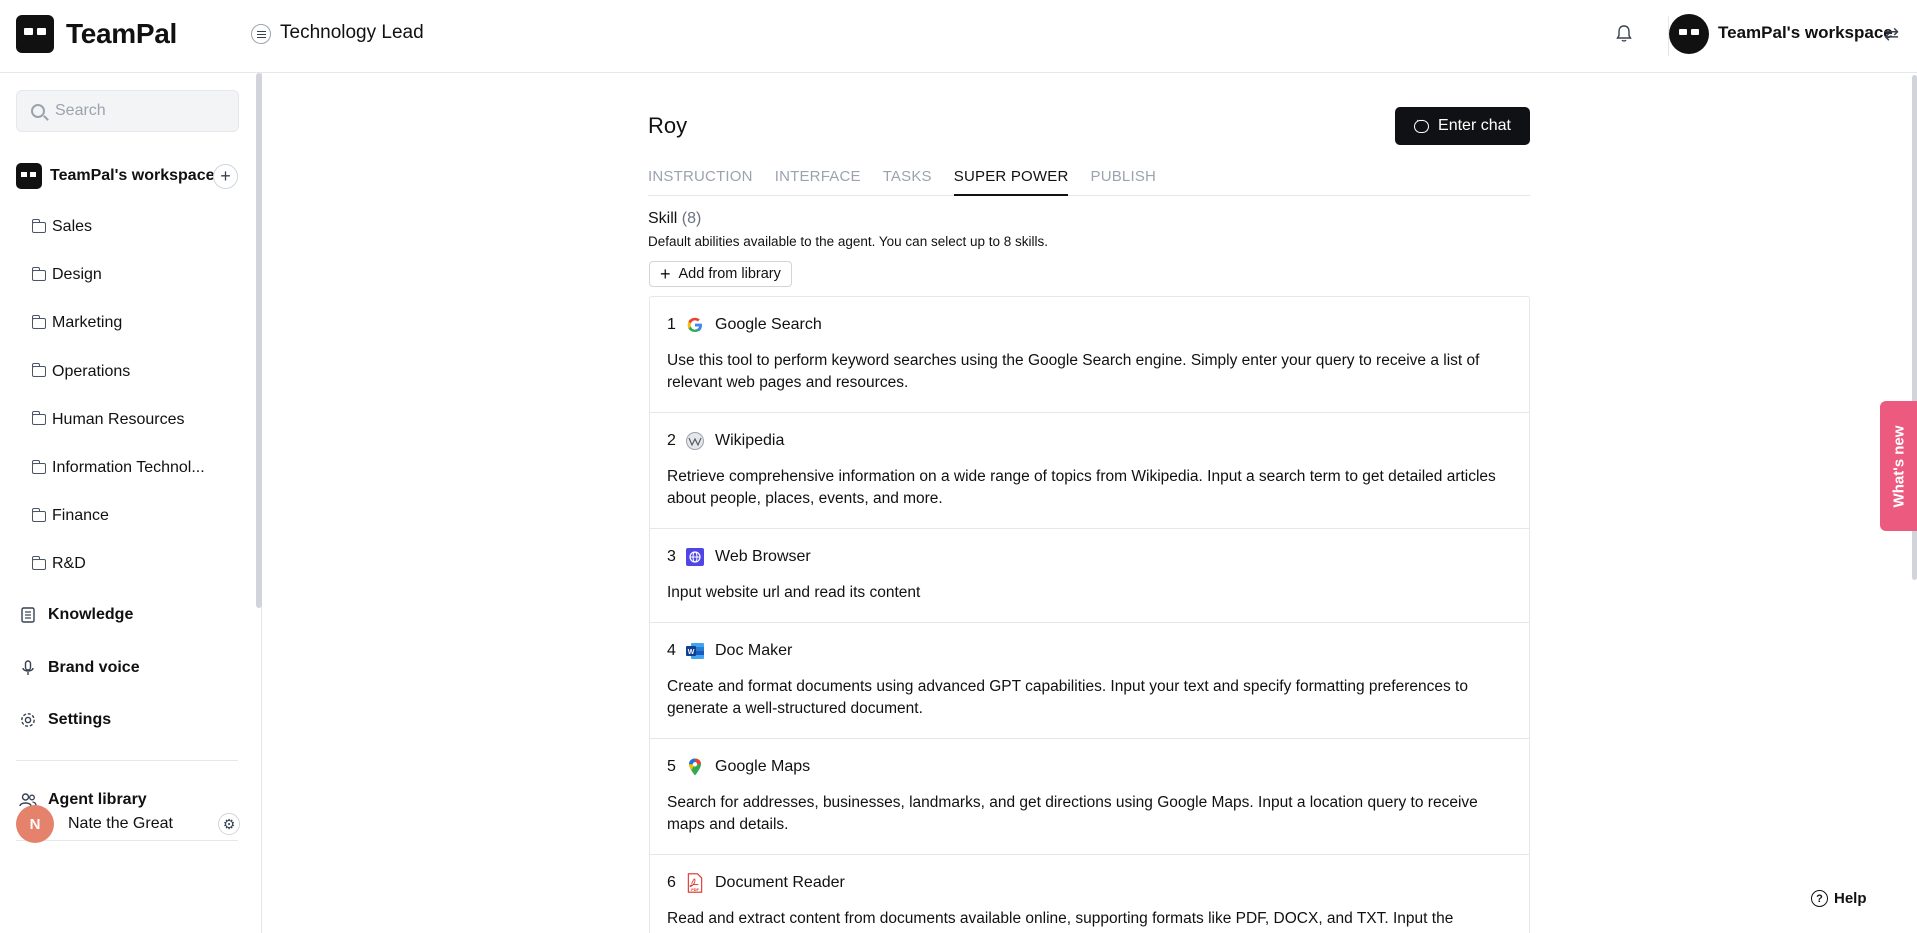  Describe the element at coordinates (118, 564) in the screenshot. I see `folder-item: R&D` at that location.